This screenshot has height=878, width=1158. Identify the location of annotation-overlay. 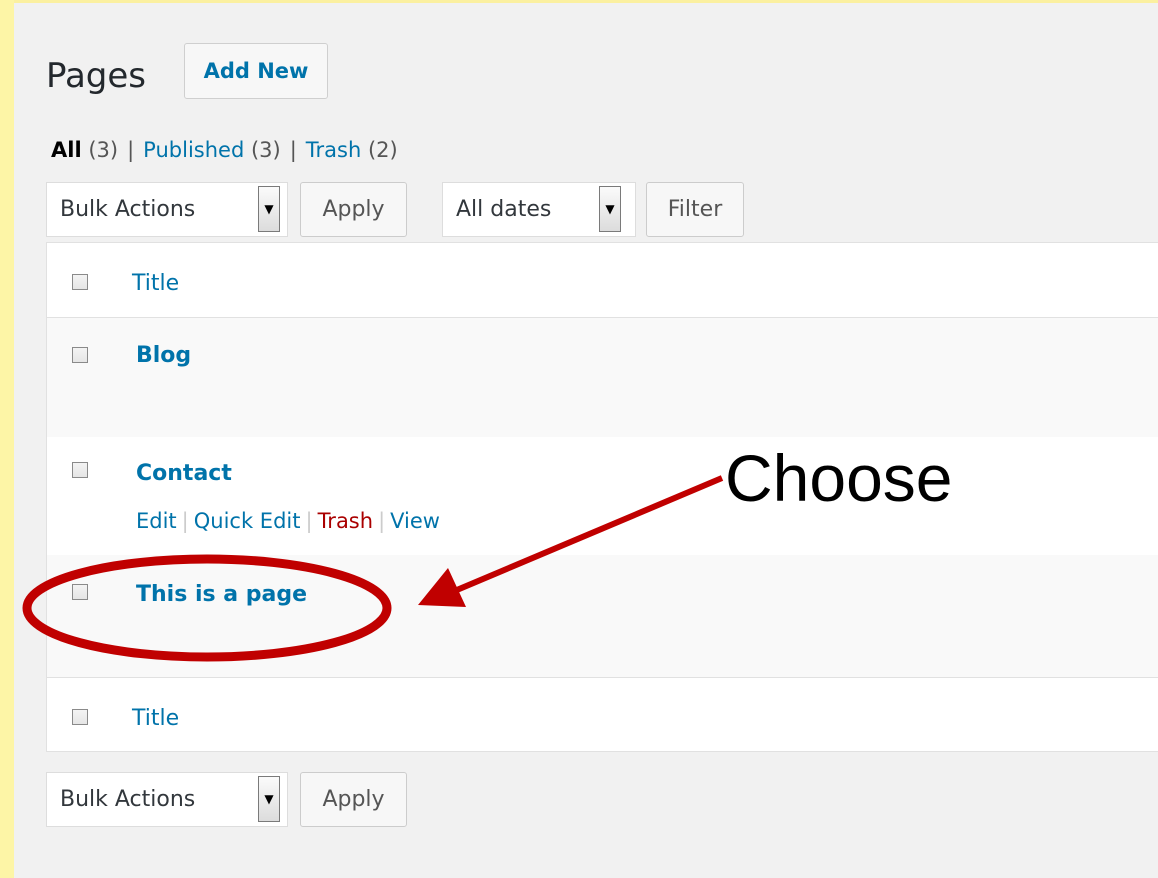
(373, 568).